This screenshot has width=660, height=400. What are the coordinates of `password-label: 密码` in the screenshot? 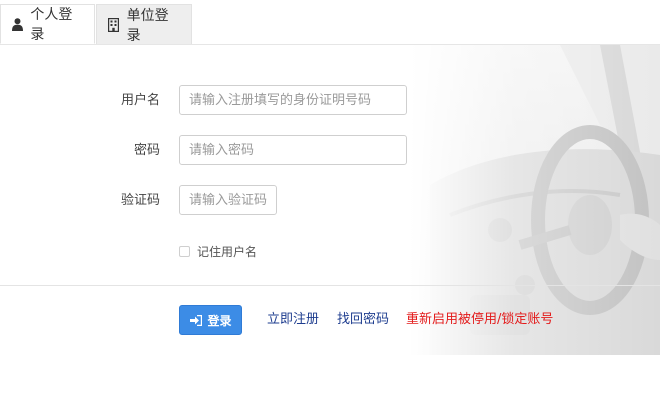 It's located at (146, 150).